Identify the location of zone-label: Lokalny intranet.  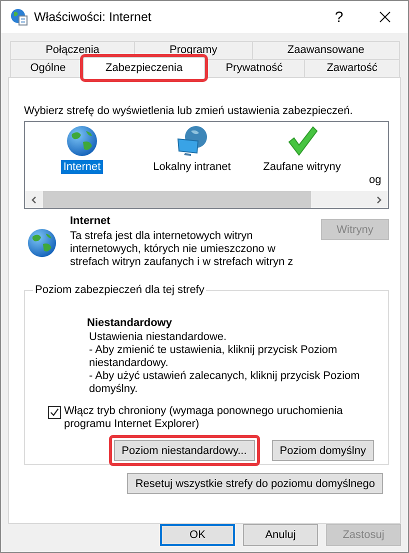
(192, 167).